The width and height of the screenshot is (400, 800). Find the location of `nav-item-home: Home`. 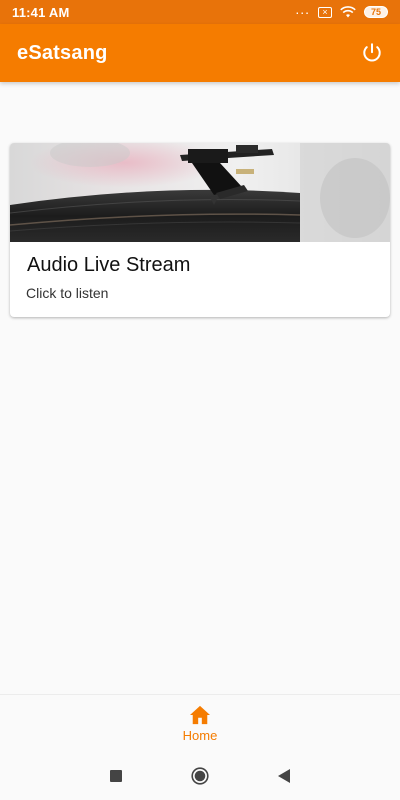

nav-item-home: Home is located at coordinates (200, 724).